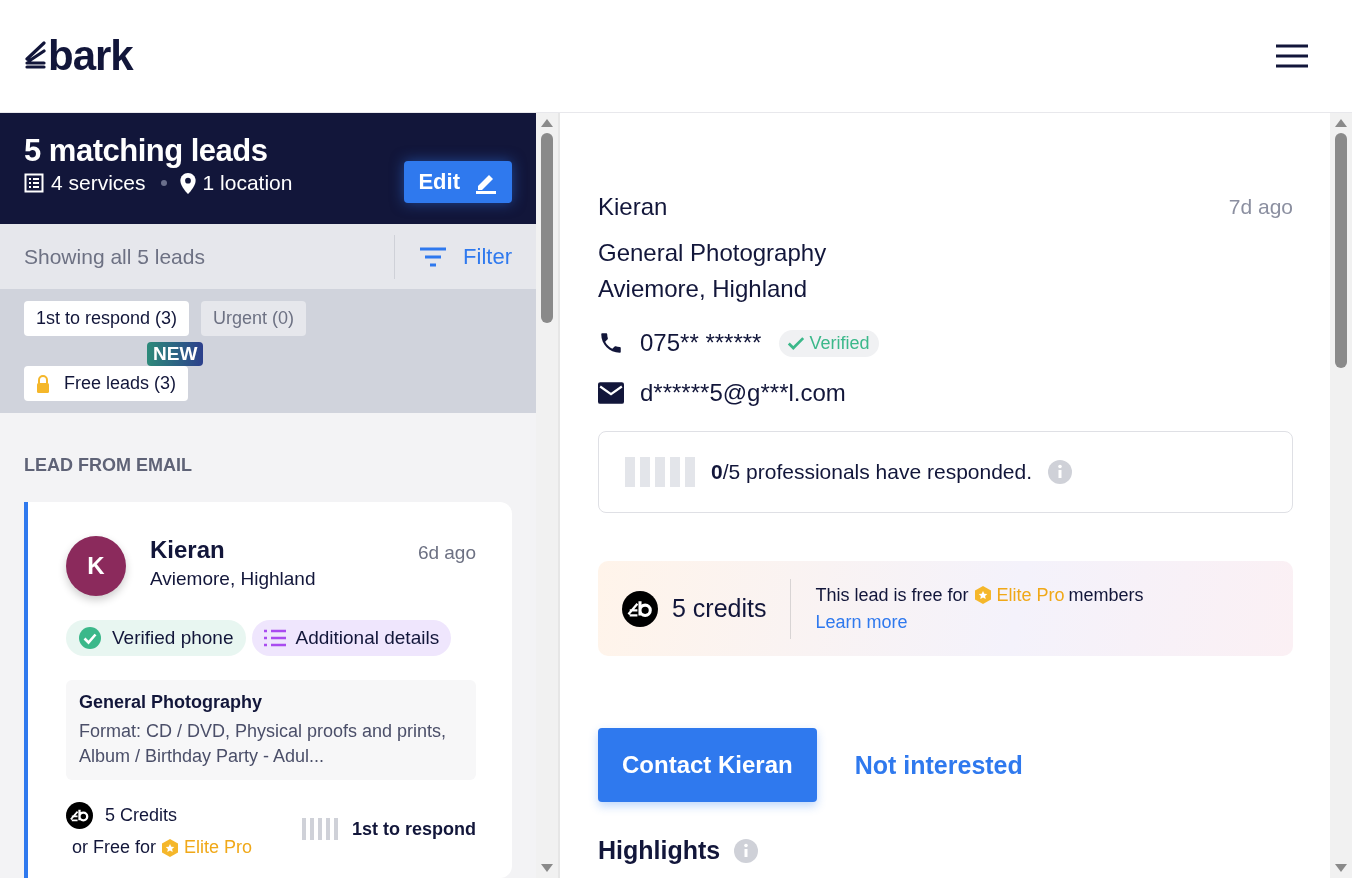 The height and width of the screenshot is (878, 1352). I want to click on contact-button: Contact Kieran, so click(707, 765).